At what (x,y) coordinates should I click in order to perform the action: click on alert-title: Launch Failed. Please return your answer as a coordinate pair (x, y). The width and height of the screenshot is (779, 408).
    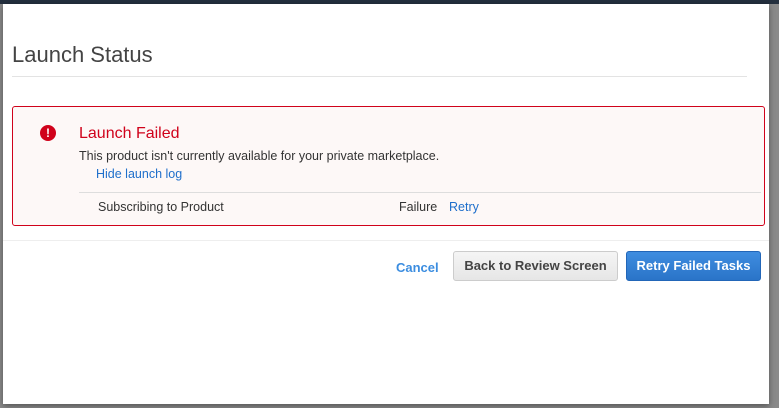
    Looking at the image, I should click on (129, 133).